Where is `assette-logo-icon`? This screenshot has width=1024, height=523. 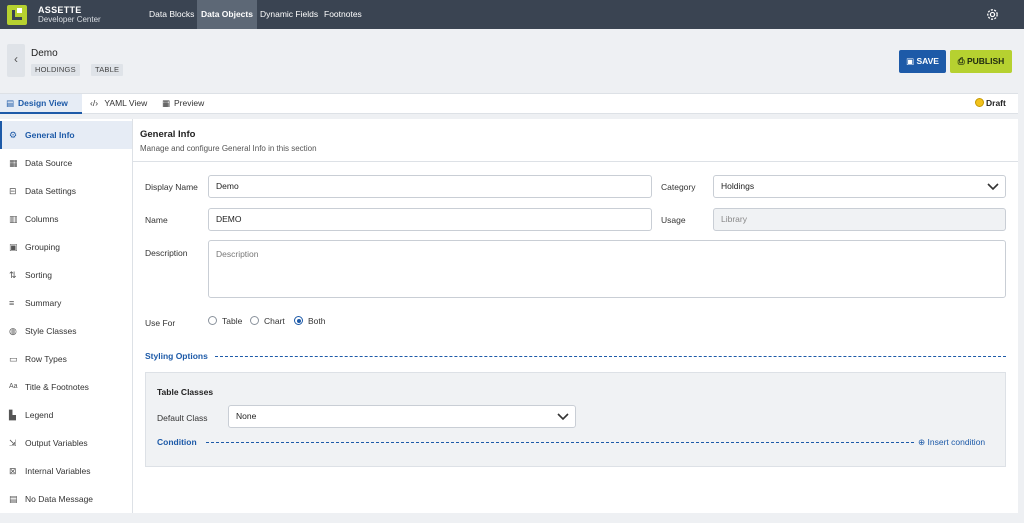
assette-logo-icon is located at coordinates (17, 15).